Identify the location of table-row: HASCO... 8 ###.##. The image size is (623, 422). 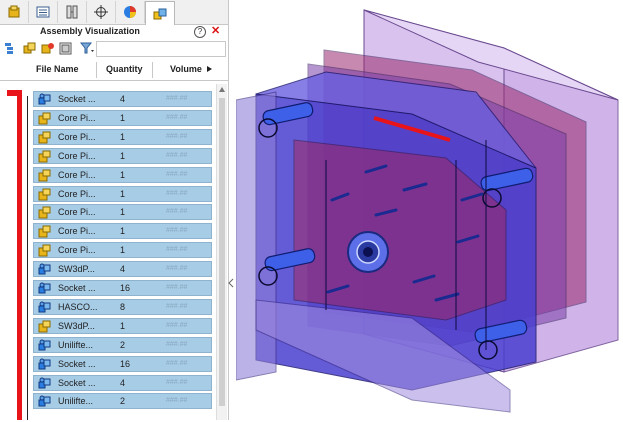
(122, 306).